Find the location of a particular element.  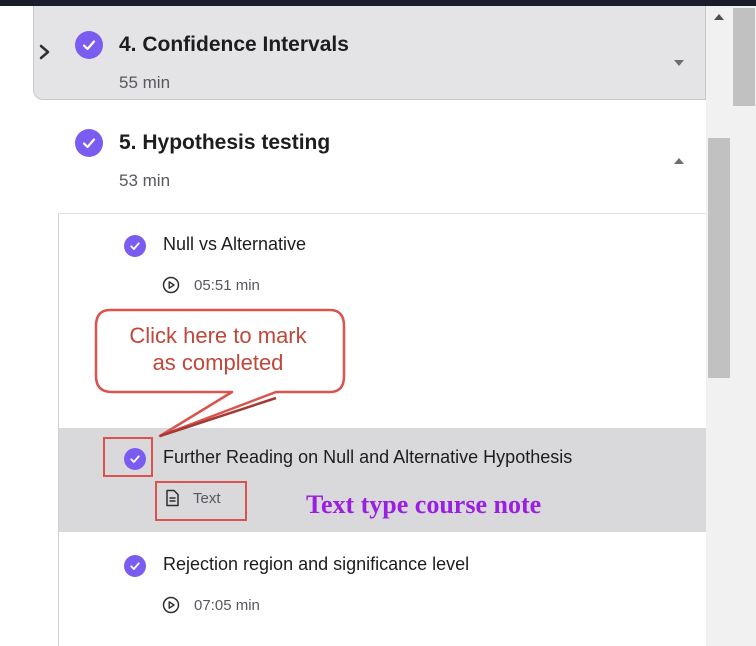

text-type-highlight-box is located at coordinates (201, 501).